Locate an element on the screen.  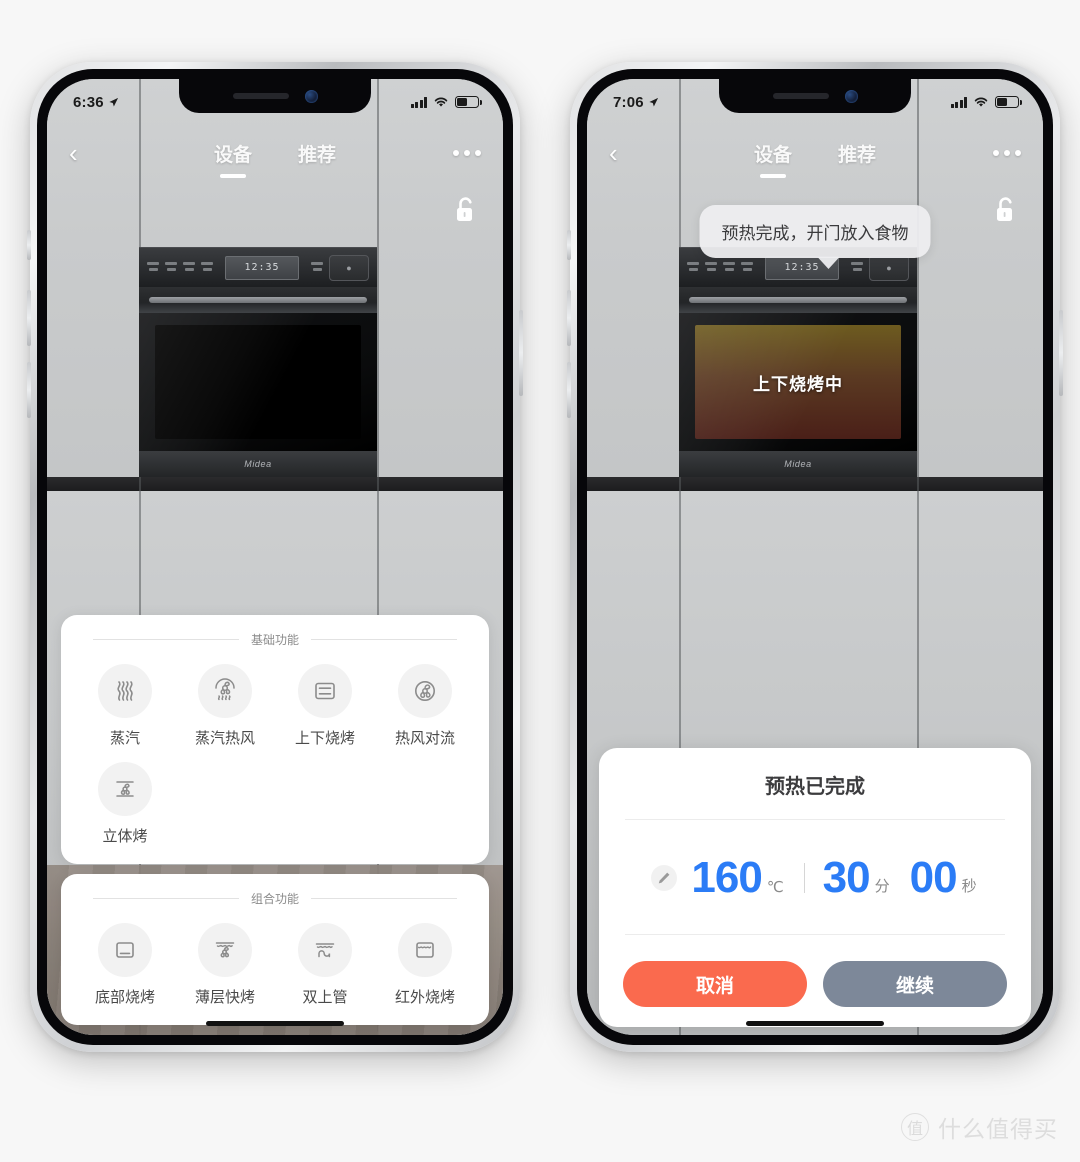
function-item-steam: 蒸汽 is located at coordinates (125, 706).